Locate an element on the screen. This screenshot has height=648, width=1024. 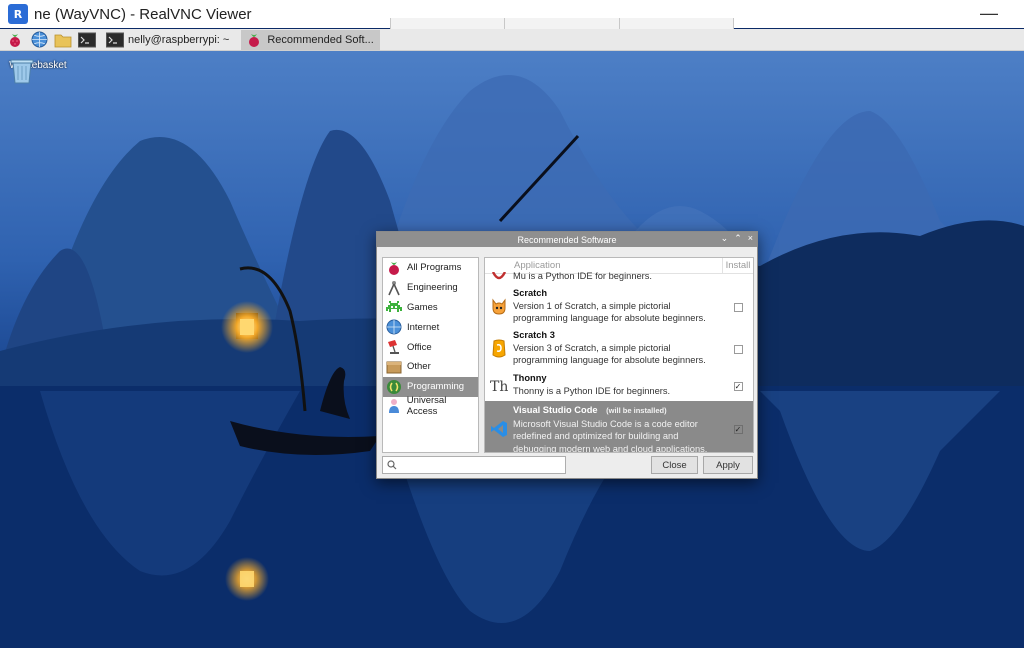
category-universal-access: Universal Access is located at coordinates (430, 406).